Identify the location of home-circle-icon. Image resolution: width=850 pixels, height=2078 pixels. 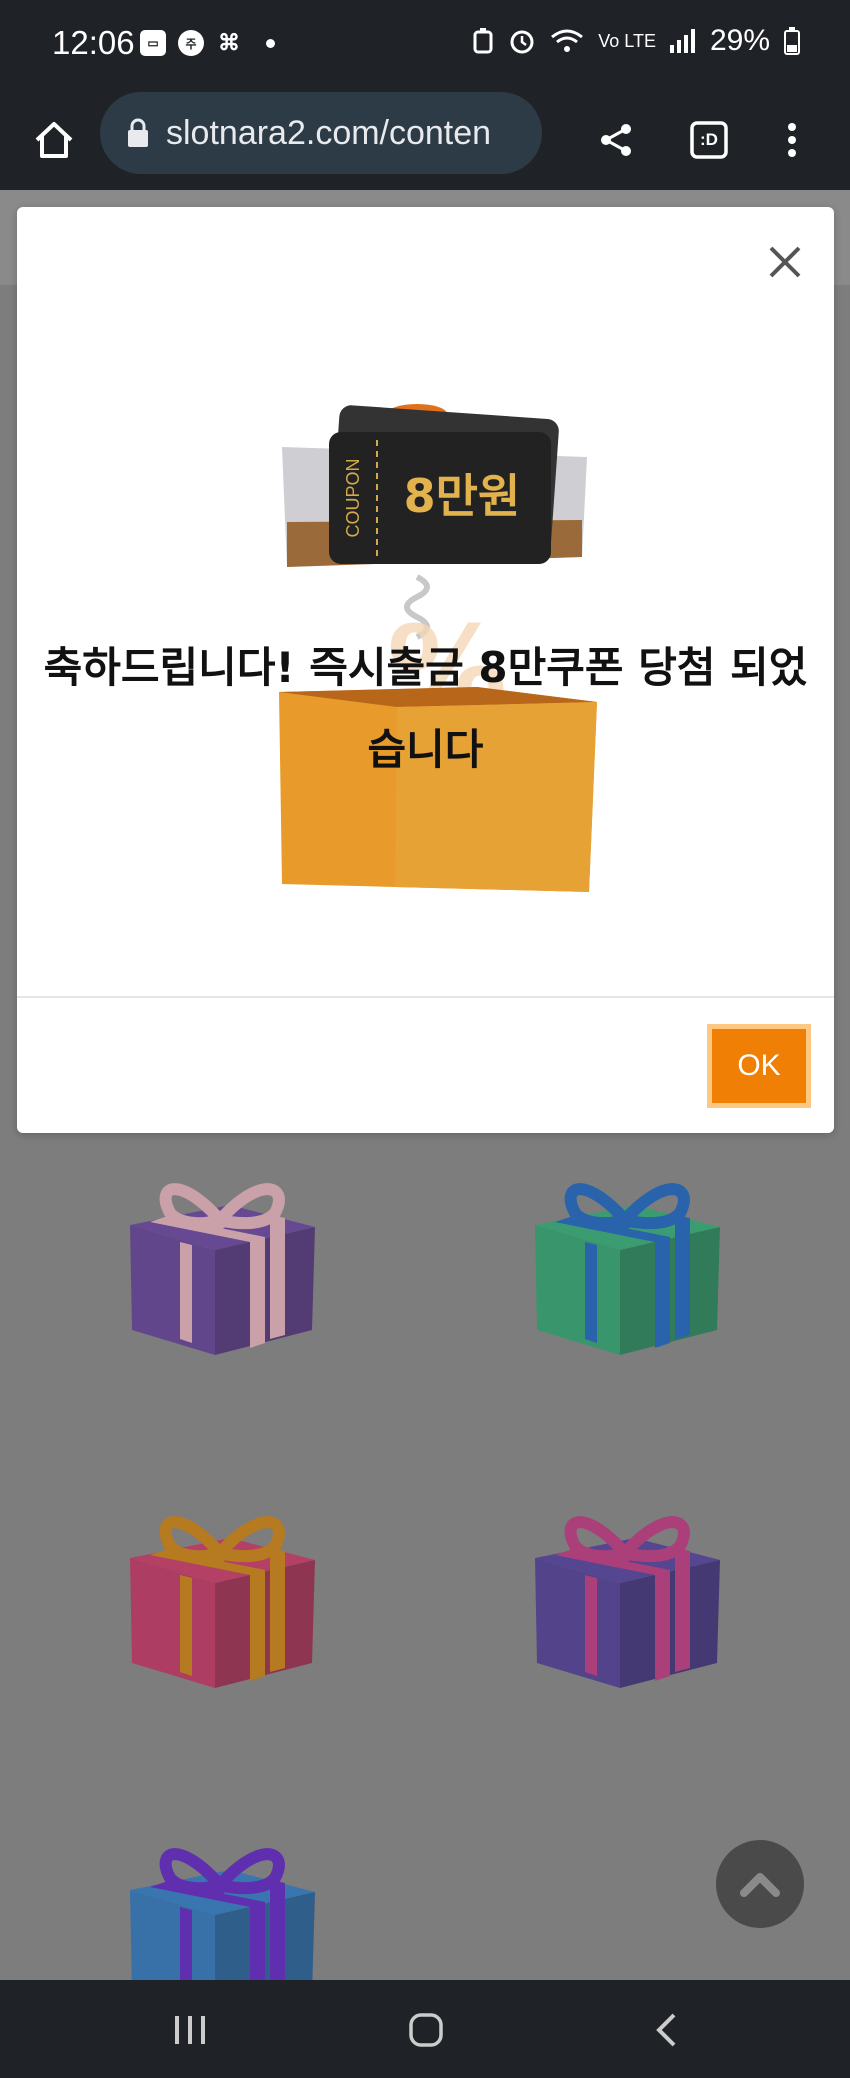
(426, 2030).